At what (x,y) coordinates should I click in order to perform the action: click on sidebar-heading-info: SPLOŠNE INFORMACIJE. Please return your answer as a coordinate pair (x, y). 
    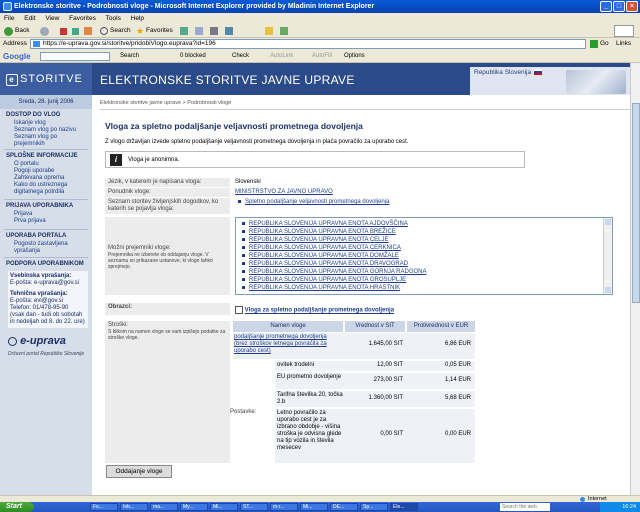
    Looking at the image, I should click on (42, 156).